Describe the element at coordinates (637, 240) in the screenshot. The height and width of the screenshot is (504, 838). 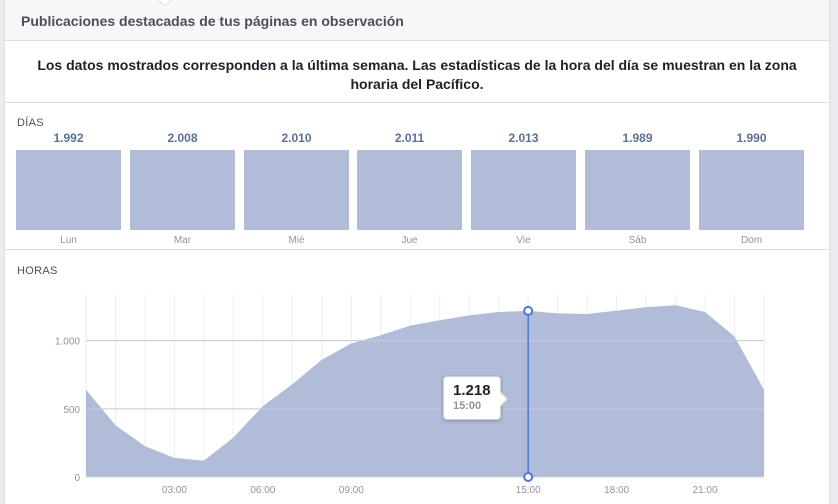
I see `day-name: Sáb` at that location.